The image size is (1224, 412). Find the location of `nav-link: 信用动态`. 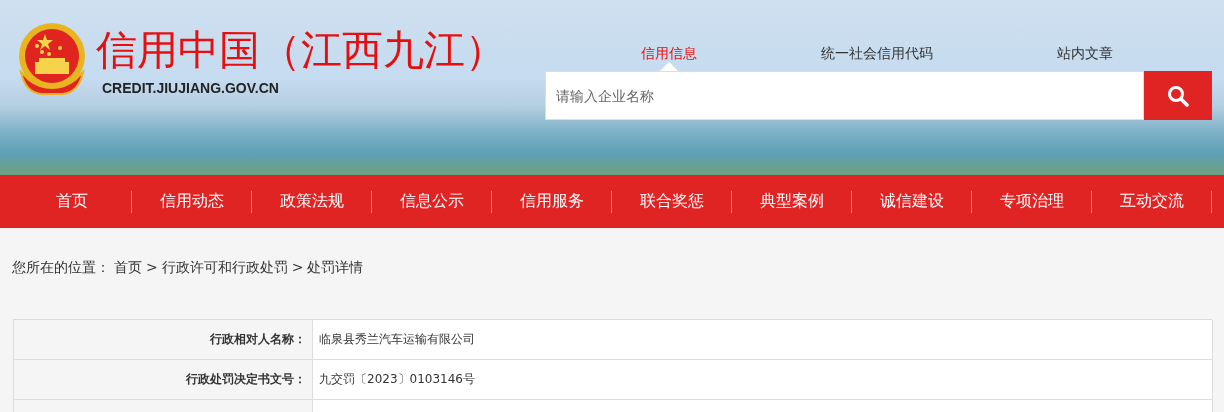

nav-link: 信用动态 is located at coordinates (191, 201).